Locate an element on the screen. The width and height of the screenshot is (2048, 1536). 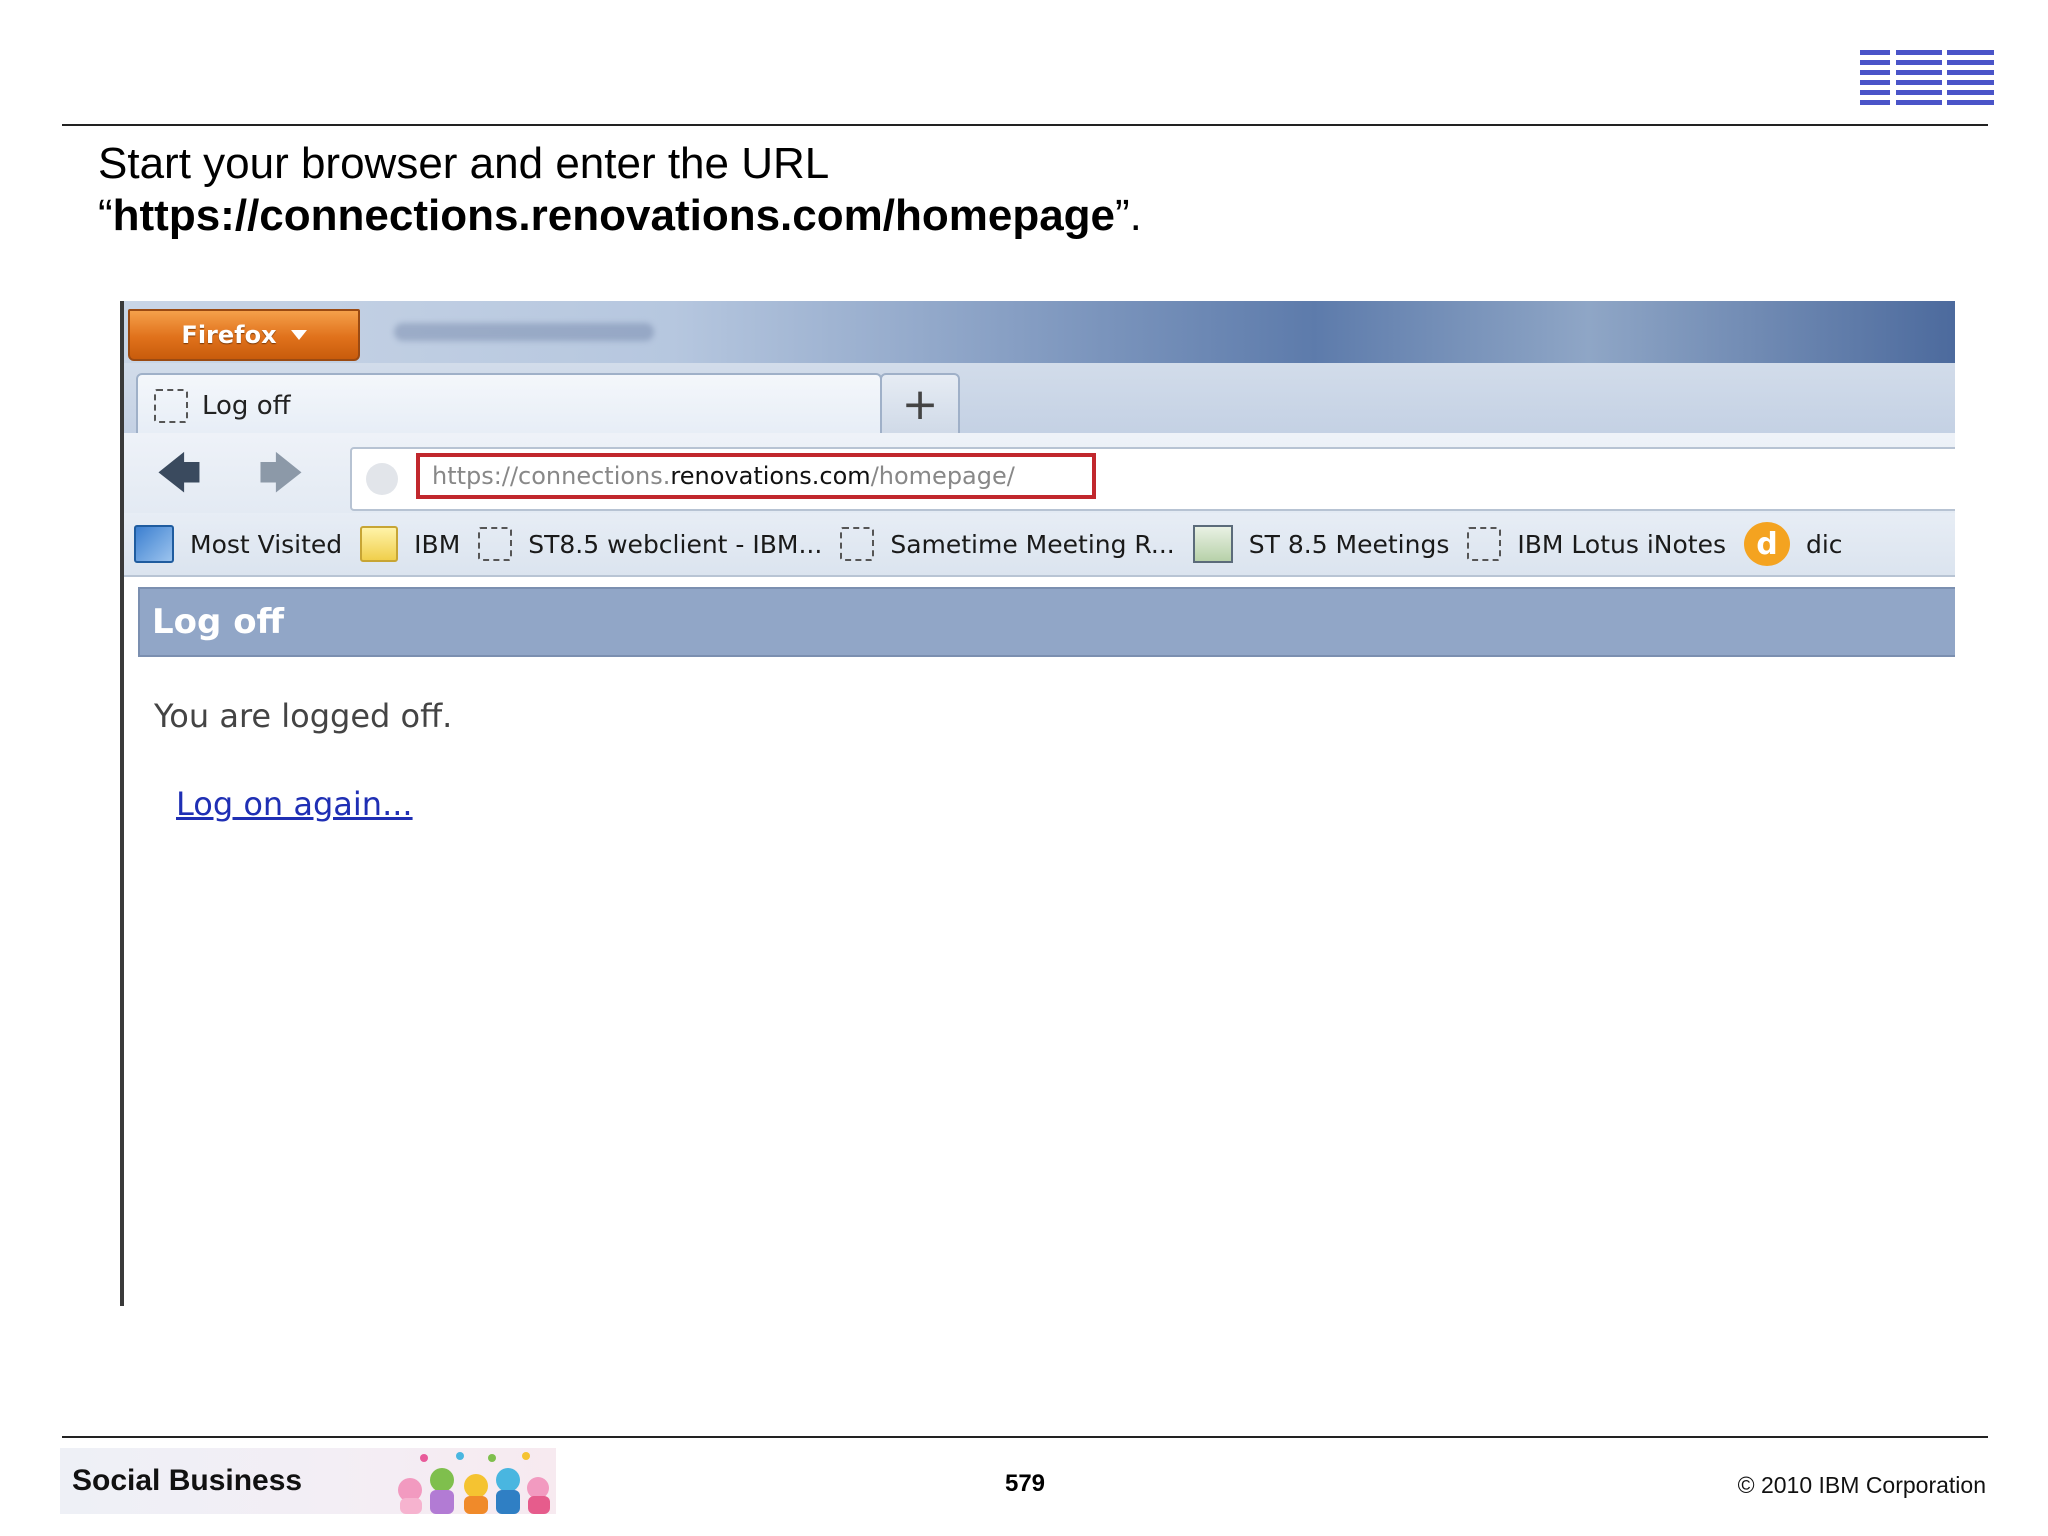
bookmark-label: IBM is located at coordinates (437, 544).